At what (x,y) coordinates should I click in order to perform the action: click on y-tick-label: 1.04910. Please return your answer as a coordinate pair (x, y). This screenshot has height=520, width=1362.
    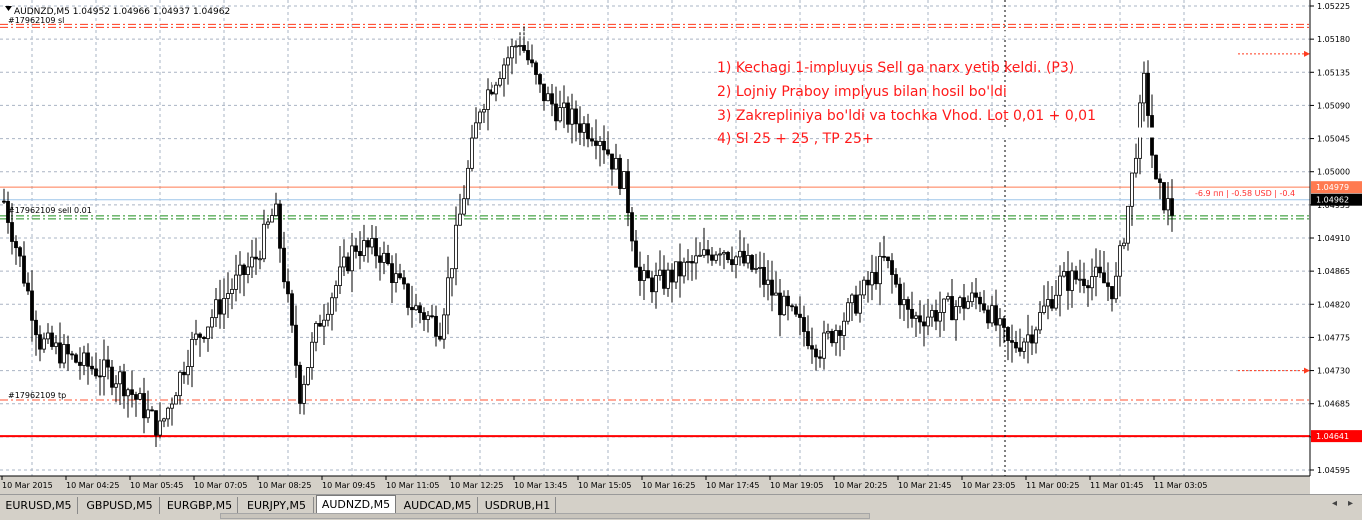
    Looking at the image, I should click on (1333, 238).